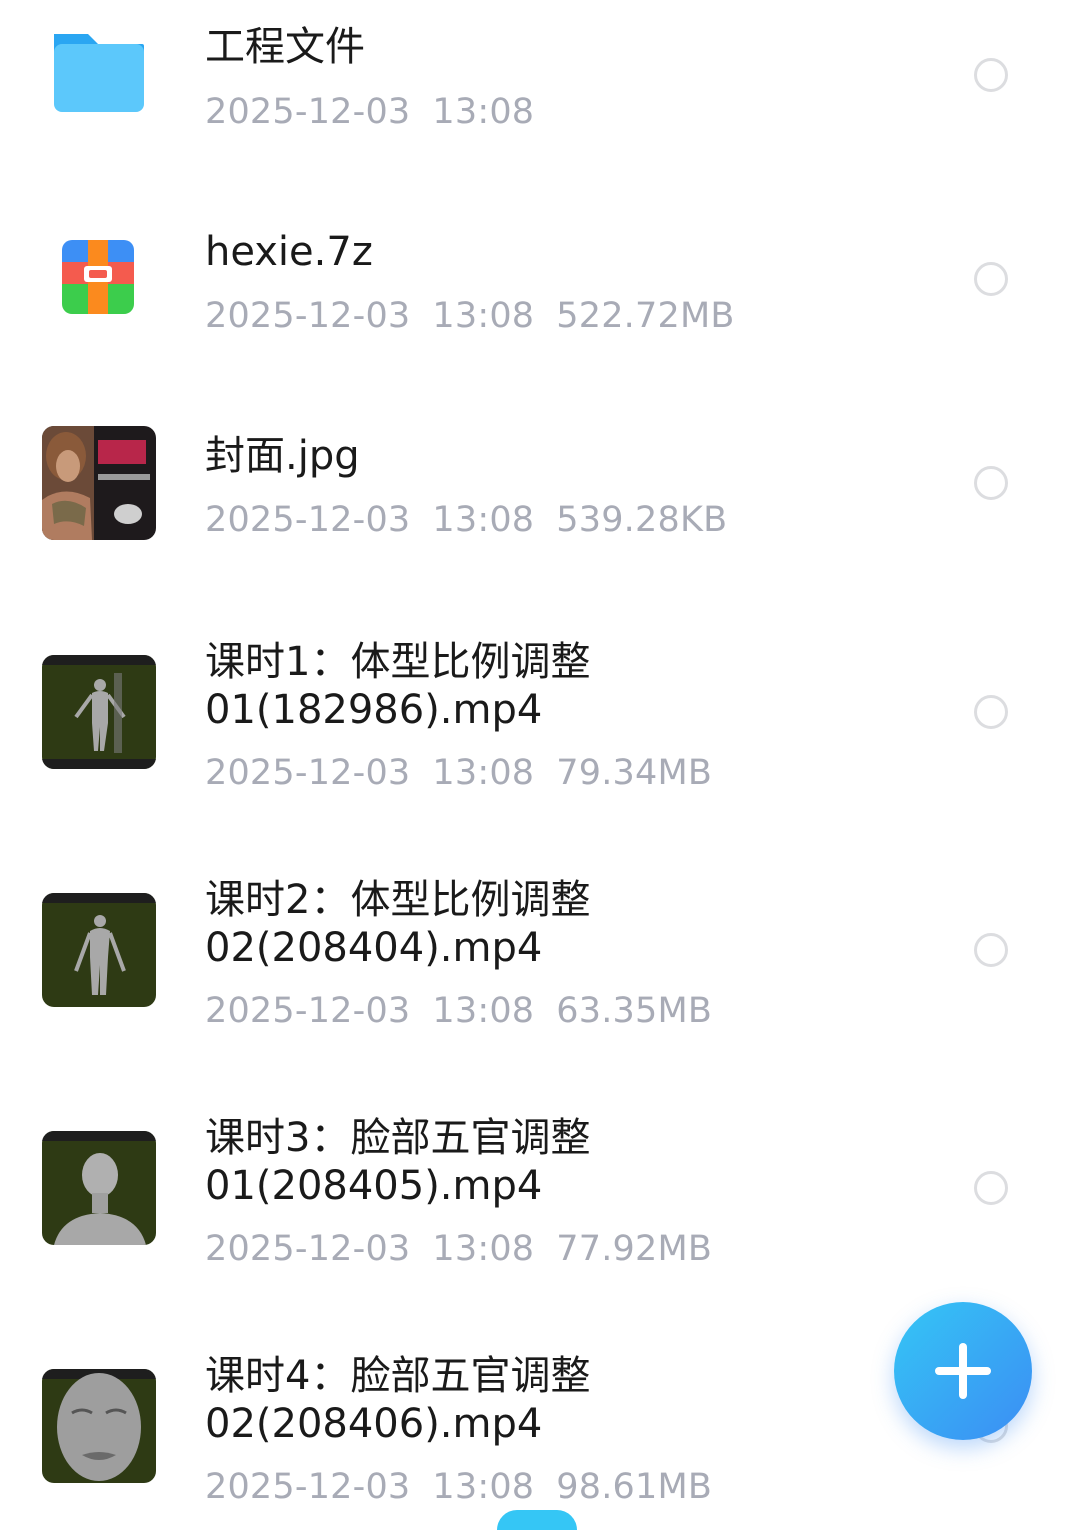  I want to click on list-item: 工程文件 2025-12-03 13:08, so click(537, 80).